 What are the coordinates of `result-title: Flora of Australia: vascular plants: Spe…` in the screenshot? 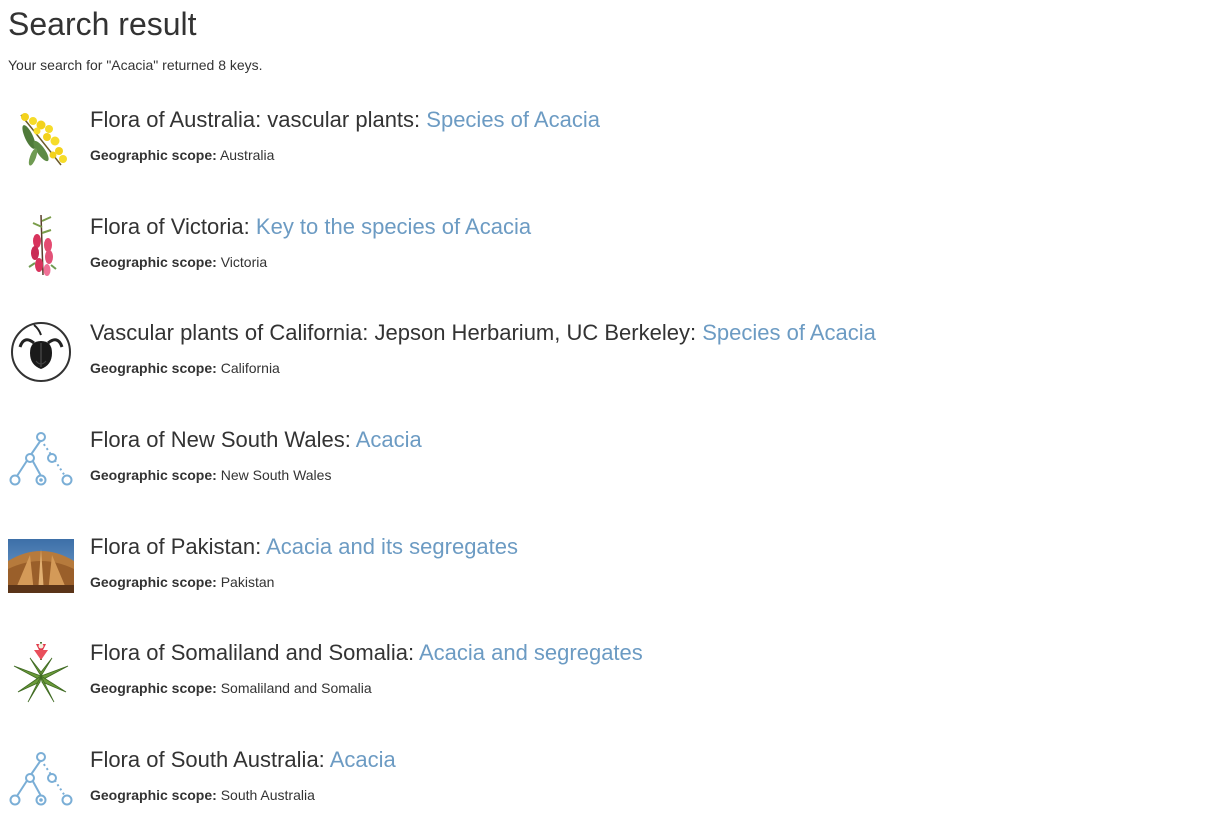 It's located at (345, 120).